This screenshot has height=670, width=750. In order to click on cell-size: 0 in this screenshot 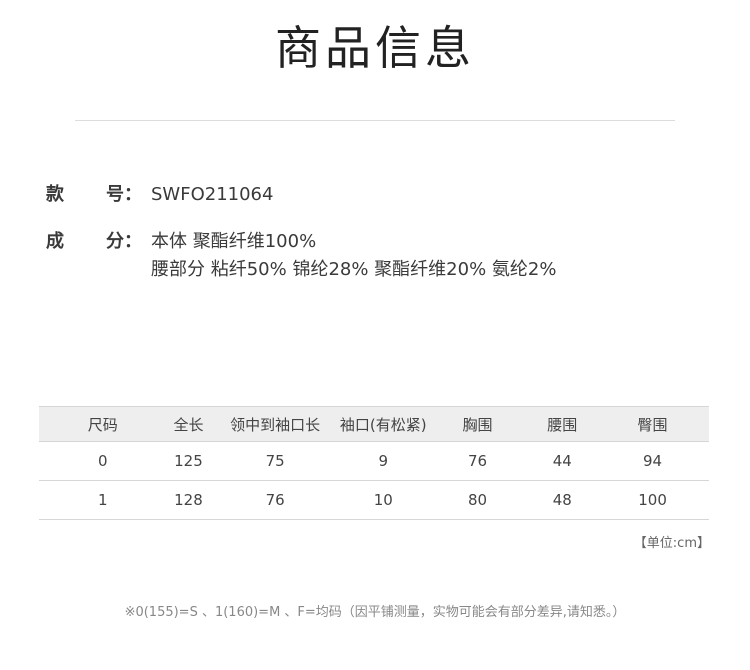, I will do `click(103, 461)`.